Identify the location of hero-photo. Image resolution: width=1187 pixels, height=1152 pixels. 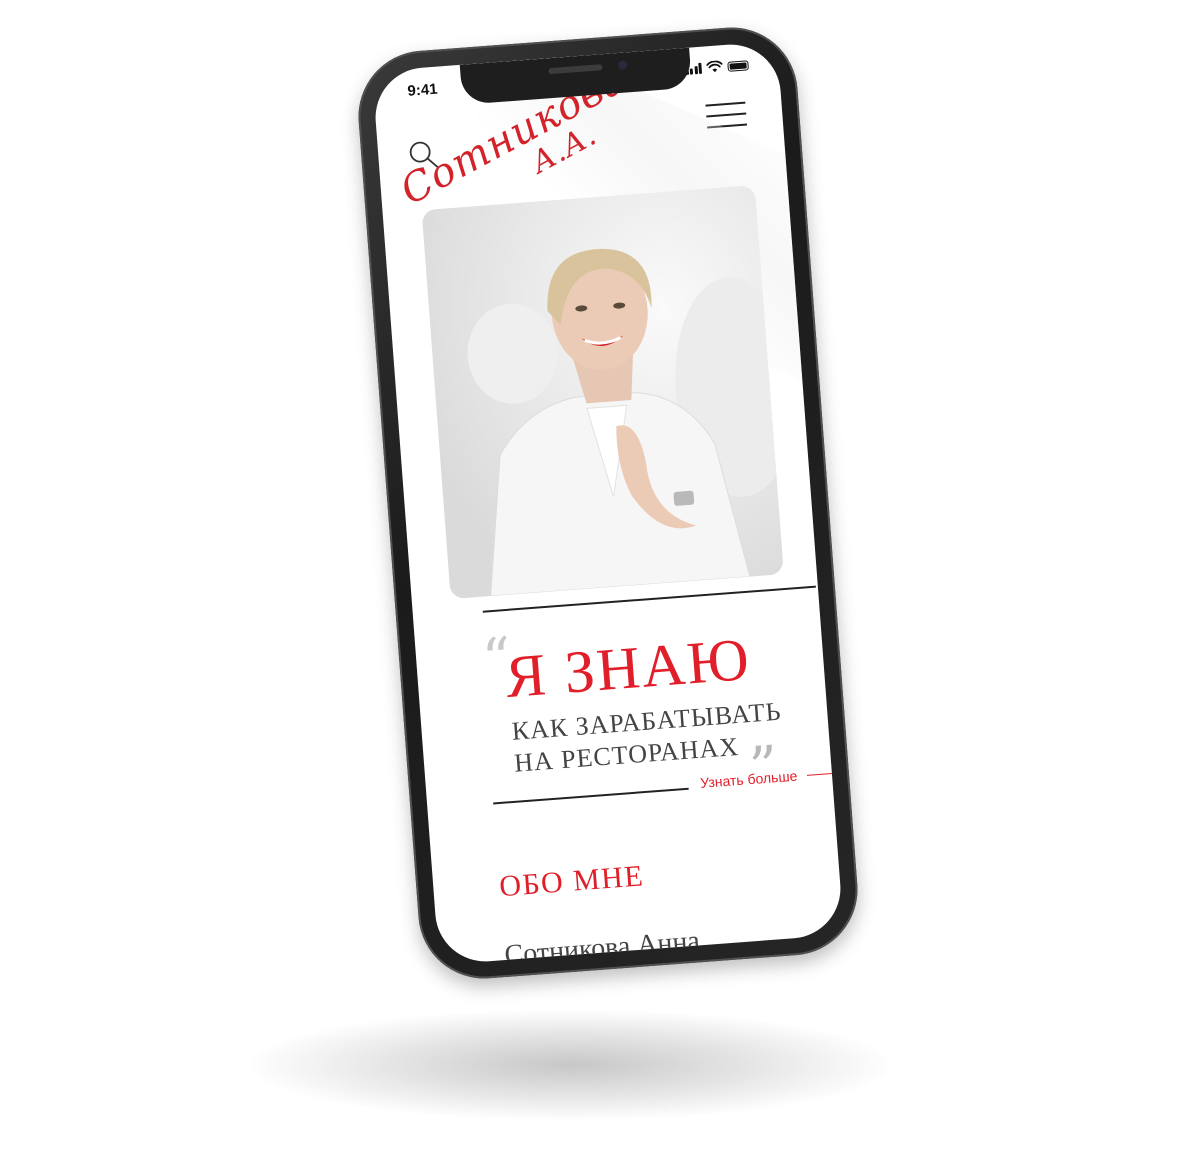
(602, 392).